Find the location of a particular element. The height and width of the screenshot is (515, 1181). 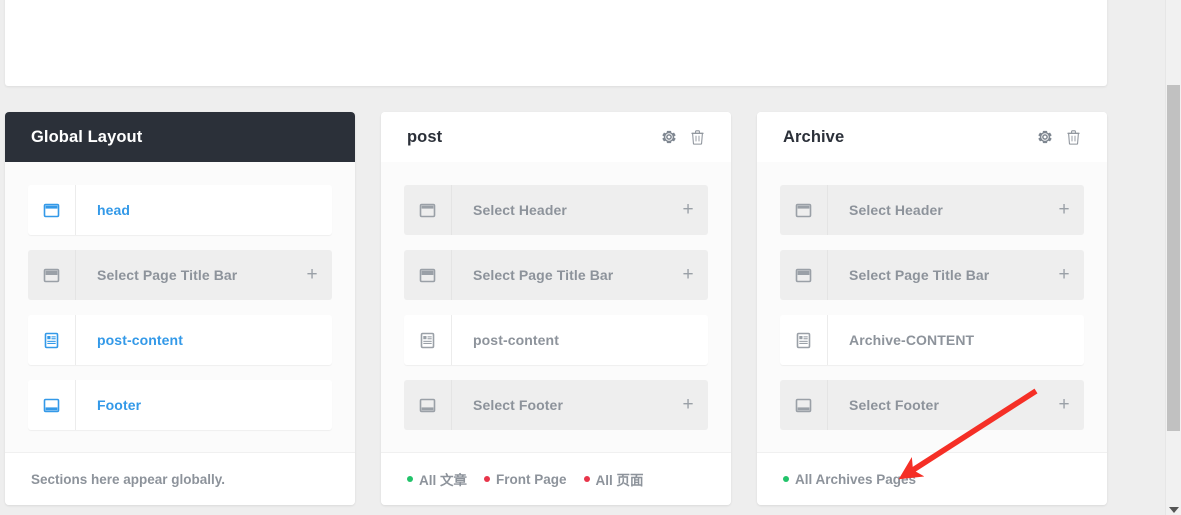

scroll-down-arrow-icon is located at coordinates (1174, 510).